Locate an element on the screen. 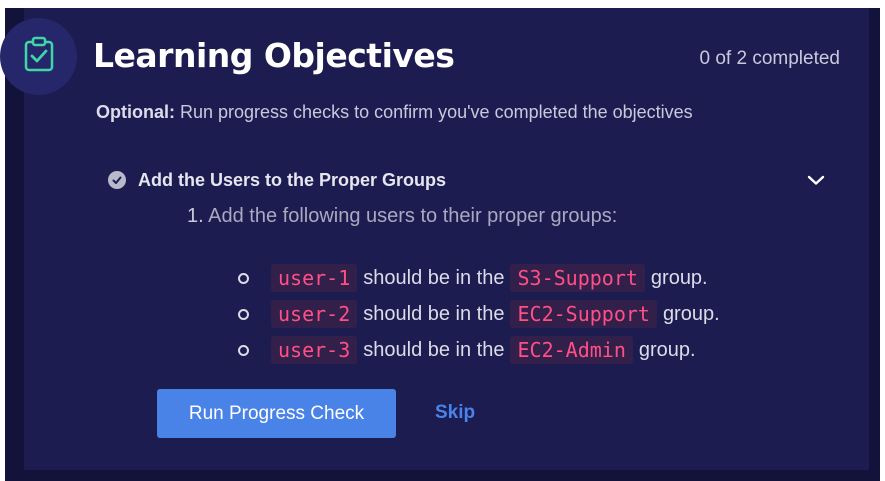 The image size is (885, 481). clipboard-check-icon is located at coordinates (39, 56).